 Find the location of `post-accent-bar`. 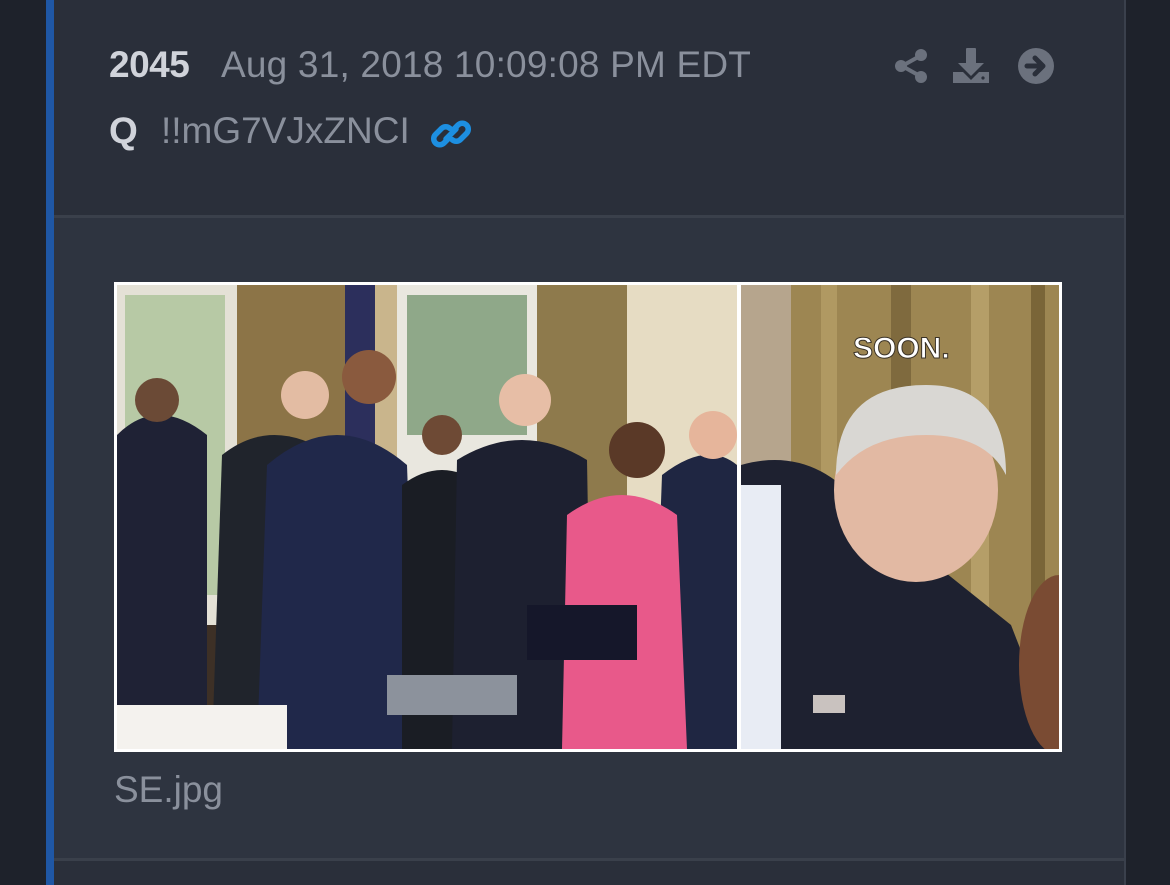

post-accent-bar is located at coordinates (50, 442).